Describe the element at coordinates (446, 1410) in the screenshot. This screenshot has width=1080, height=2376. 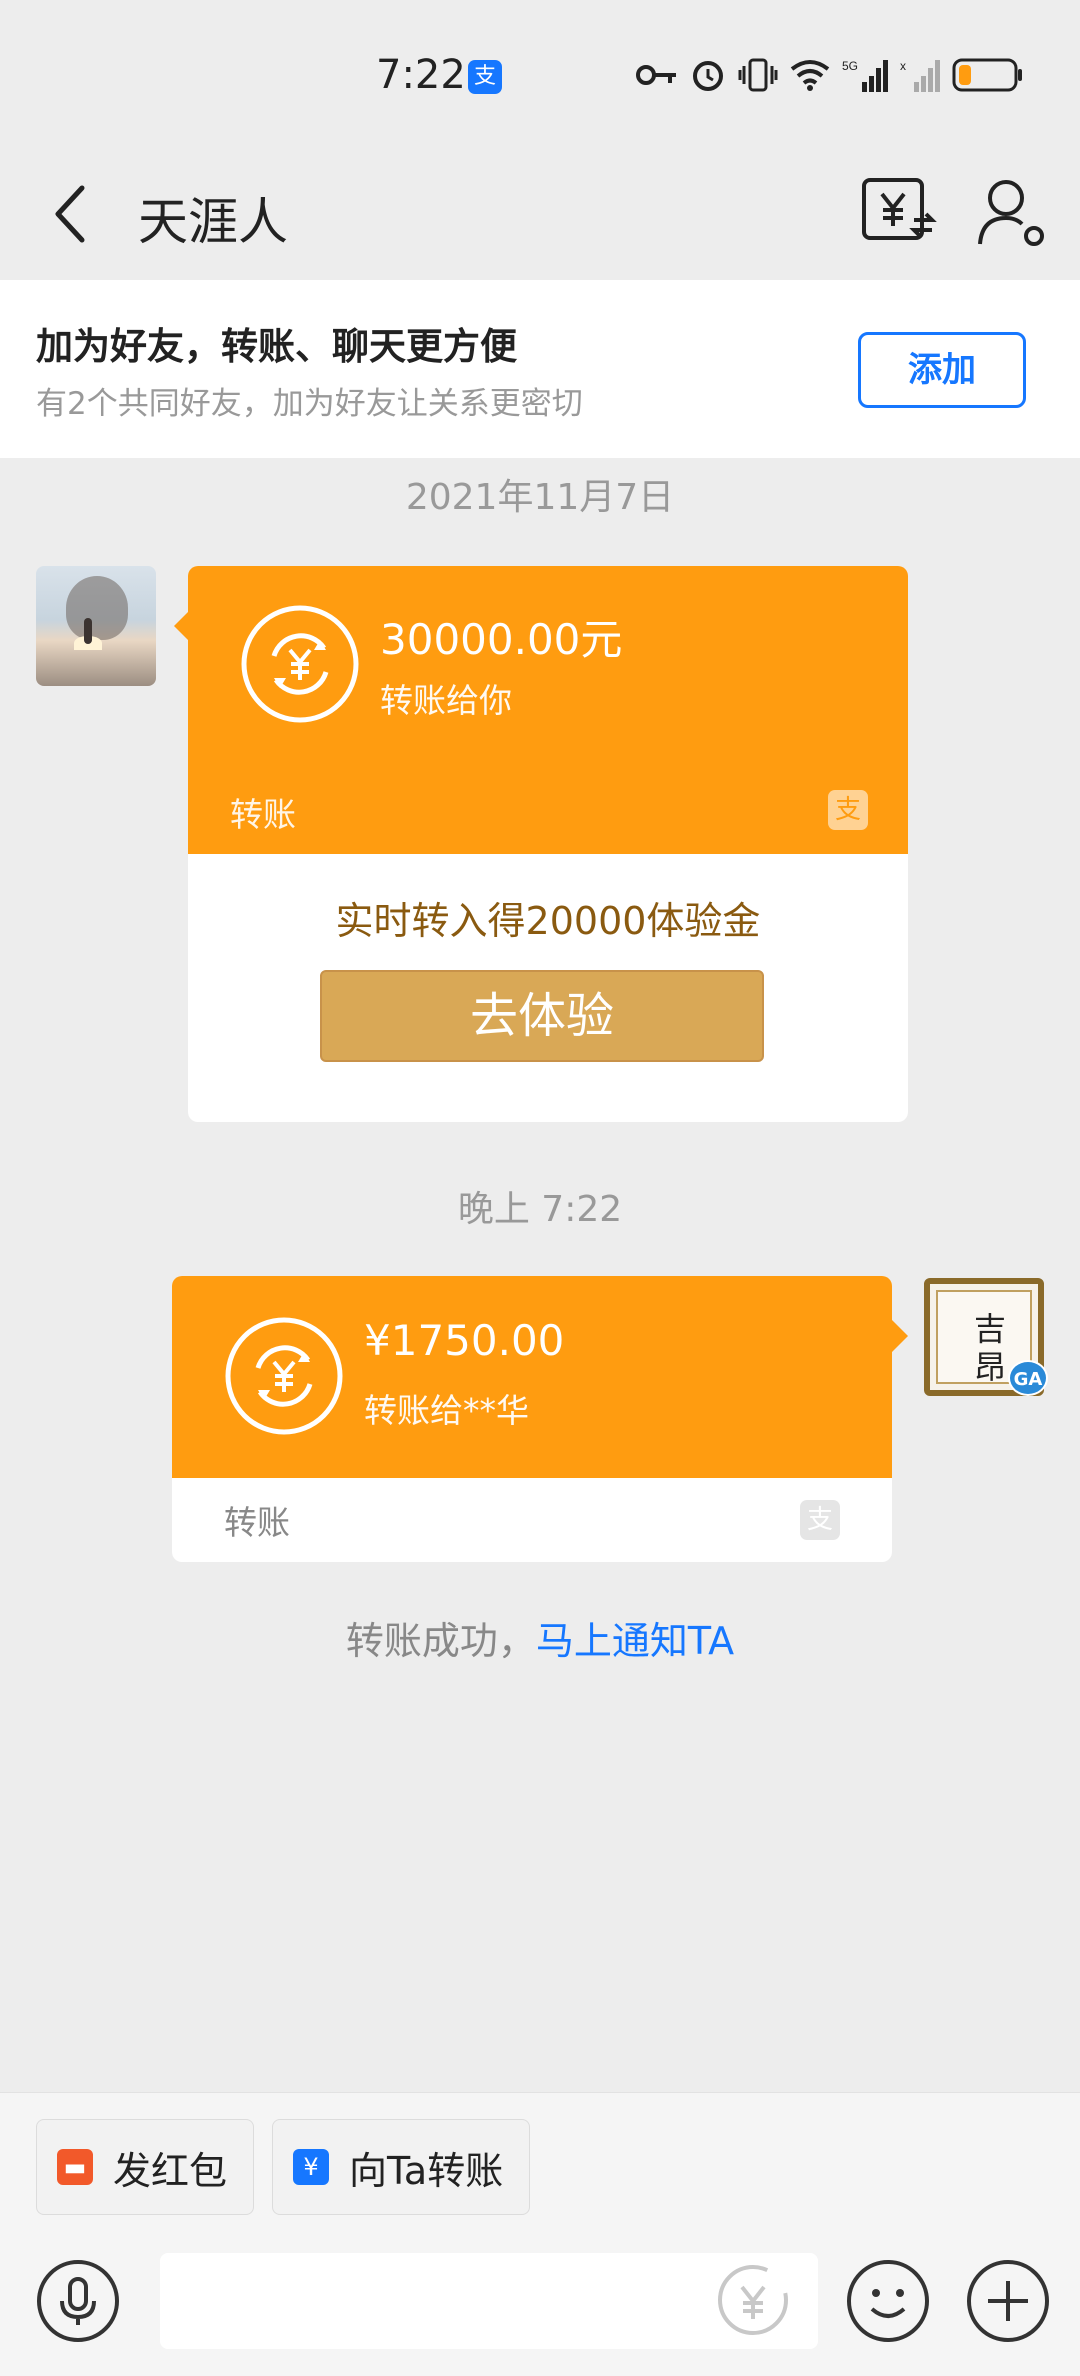
I see `transfer-desc: 转账给**华` at that location.